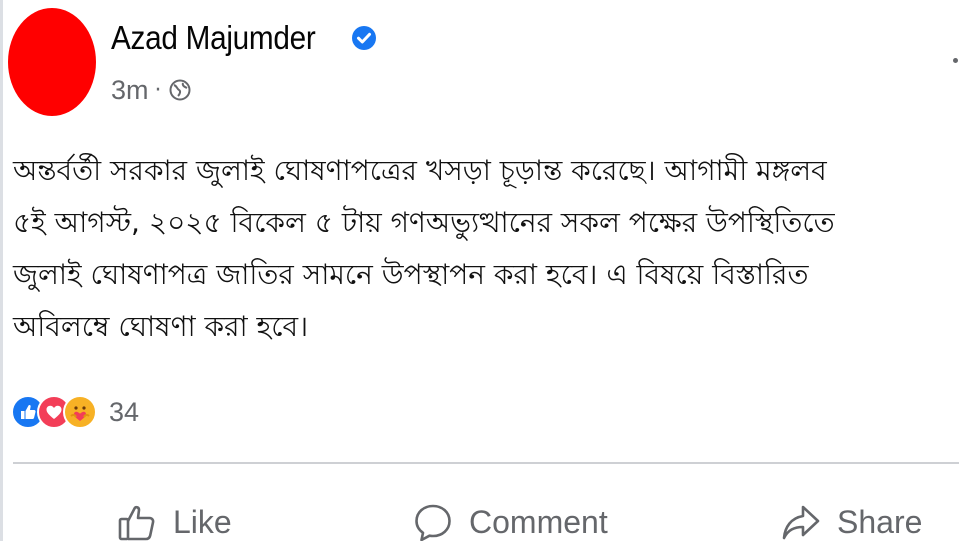 This screenshot has width=959, height=541. What do you see at coordinates (124, 412) in the screenshot?
I see `reaction-count: 34` at bounding box center [124, 412].